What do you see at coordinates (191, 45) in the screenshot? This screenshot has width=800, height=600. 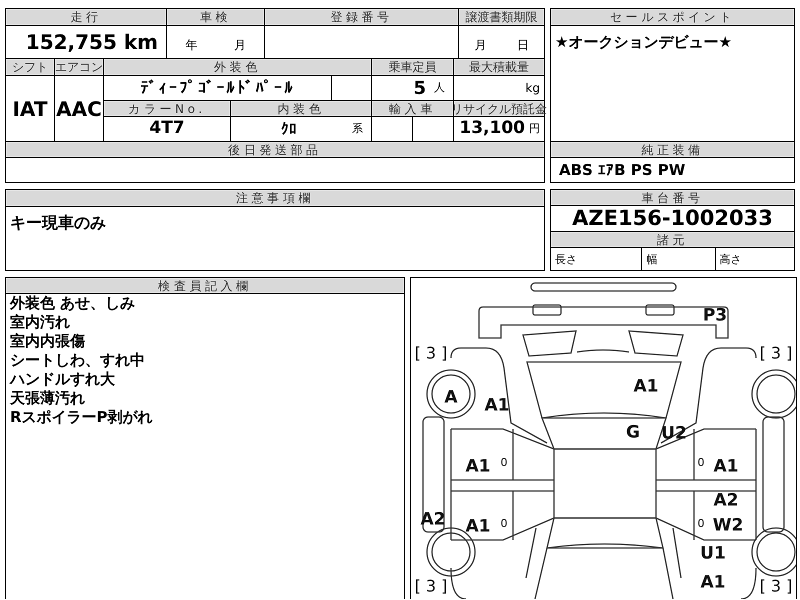 I see `year-unit: 年` at bounding box center [191, 45].